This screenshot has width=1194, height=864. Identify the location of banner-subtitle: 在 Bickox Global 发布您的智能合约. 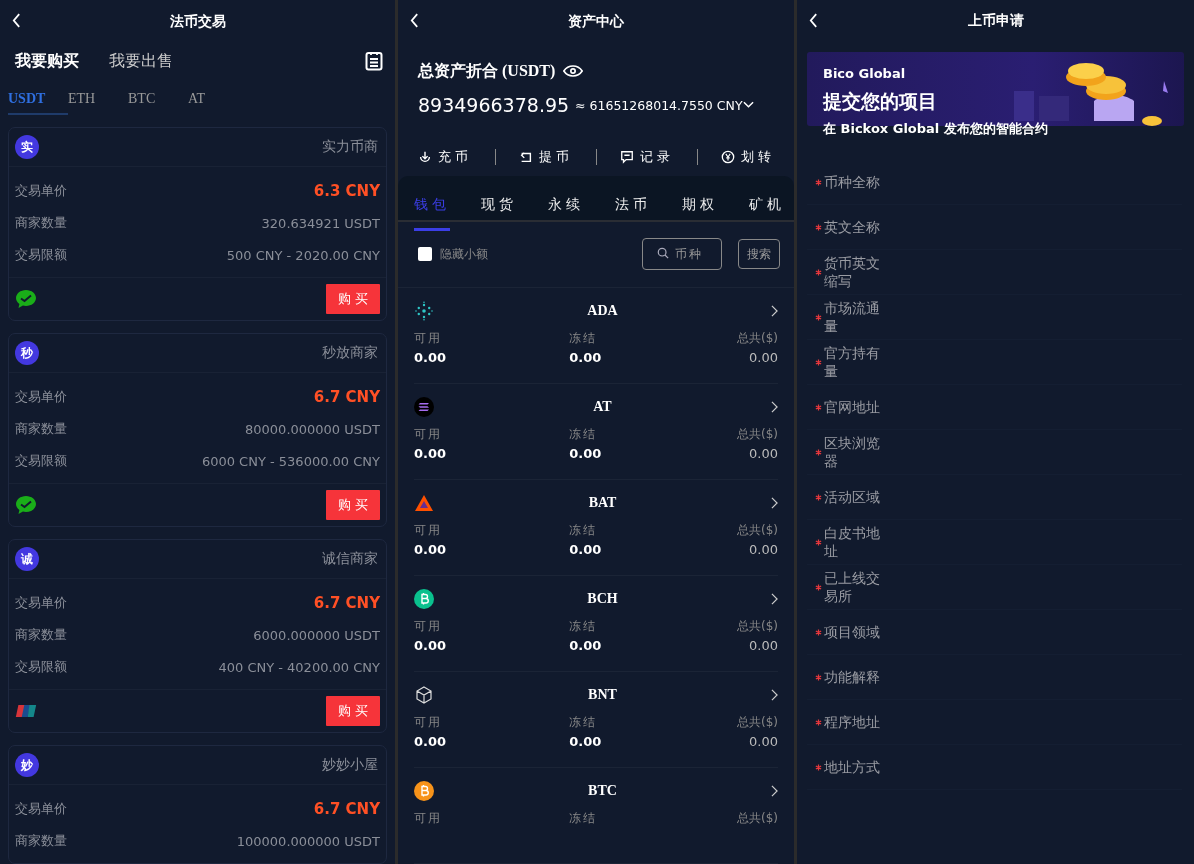
(935, 129).